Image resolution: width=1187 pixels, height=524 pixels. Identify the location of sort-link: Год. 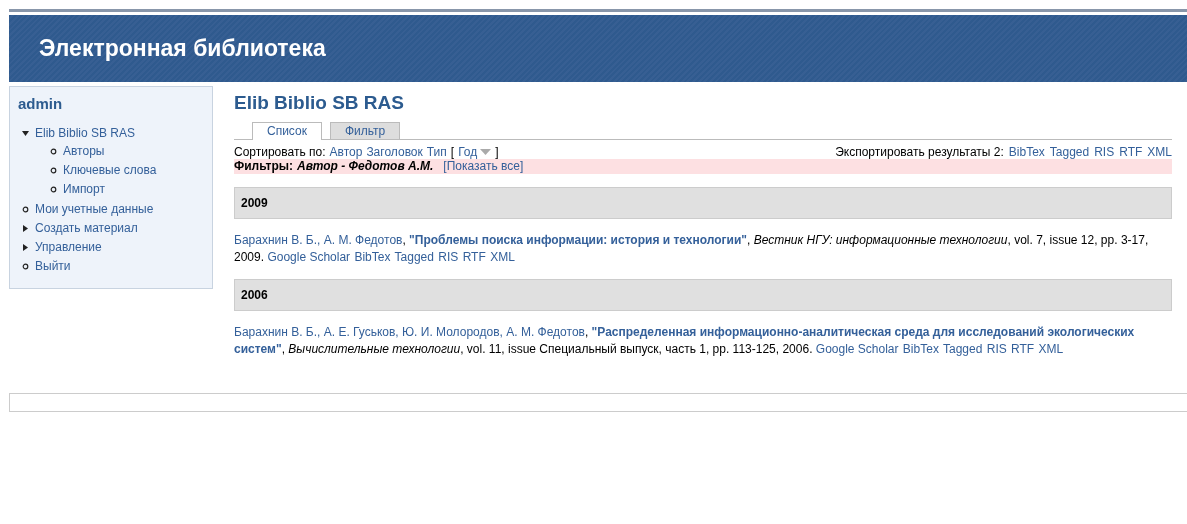
(468, 152).